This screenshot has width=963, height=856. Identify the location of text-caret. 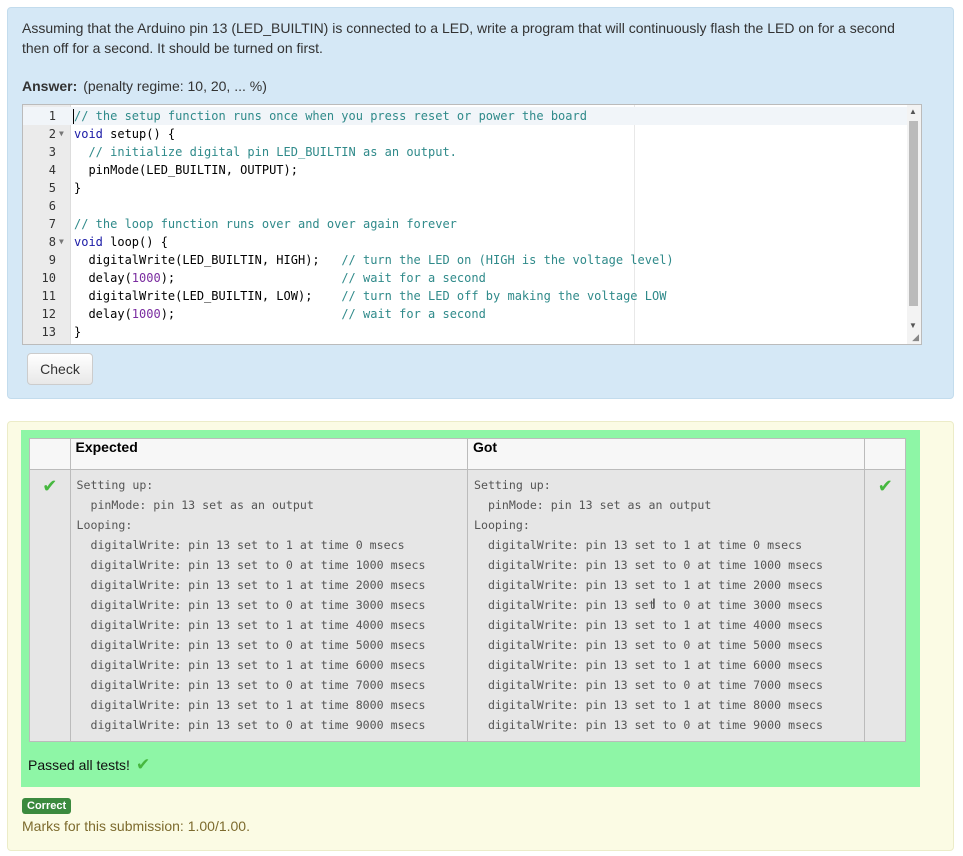
(73, 116).